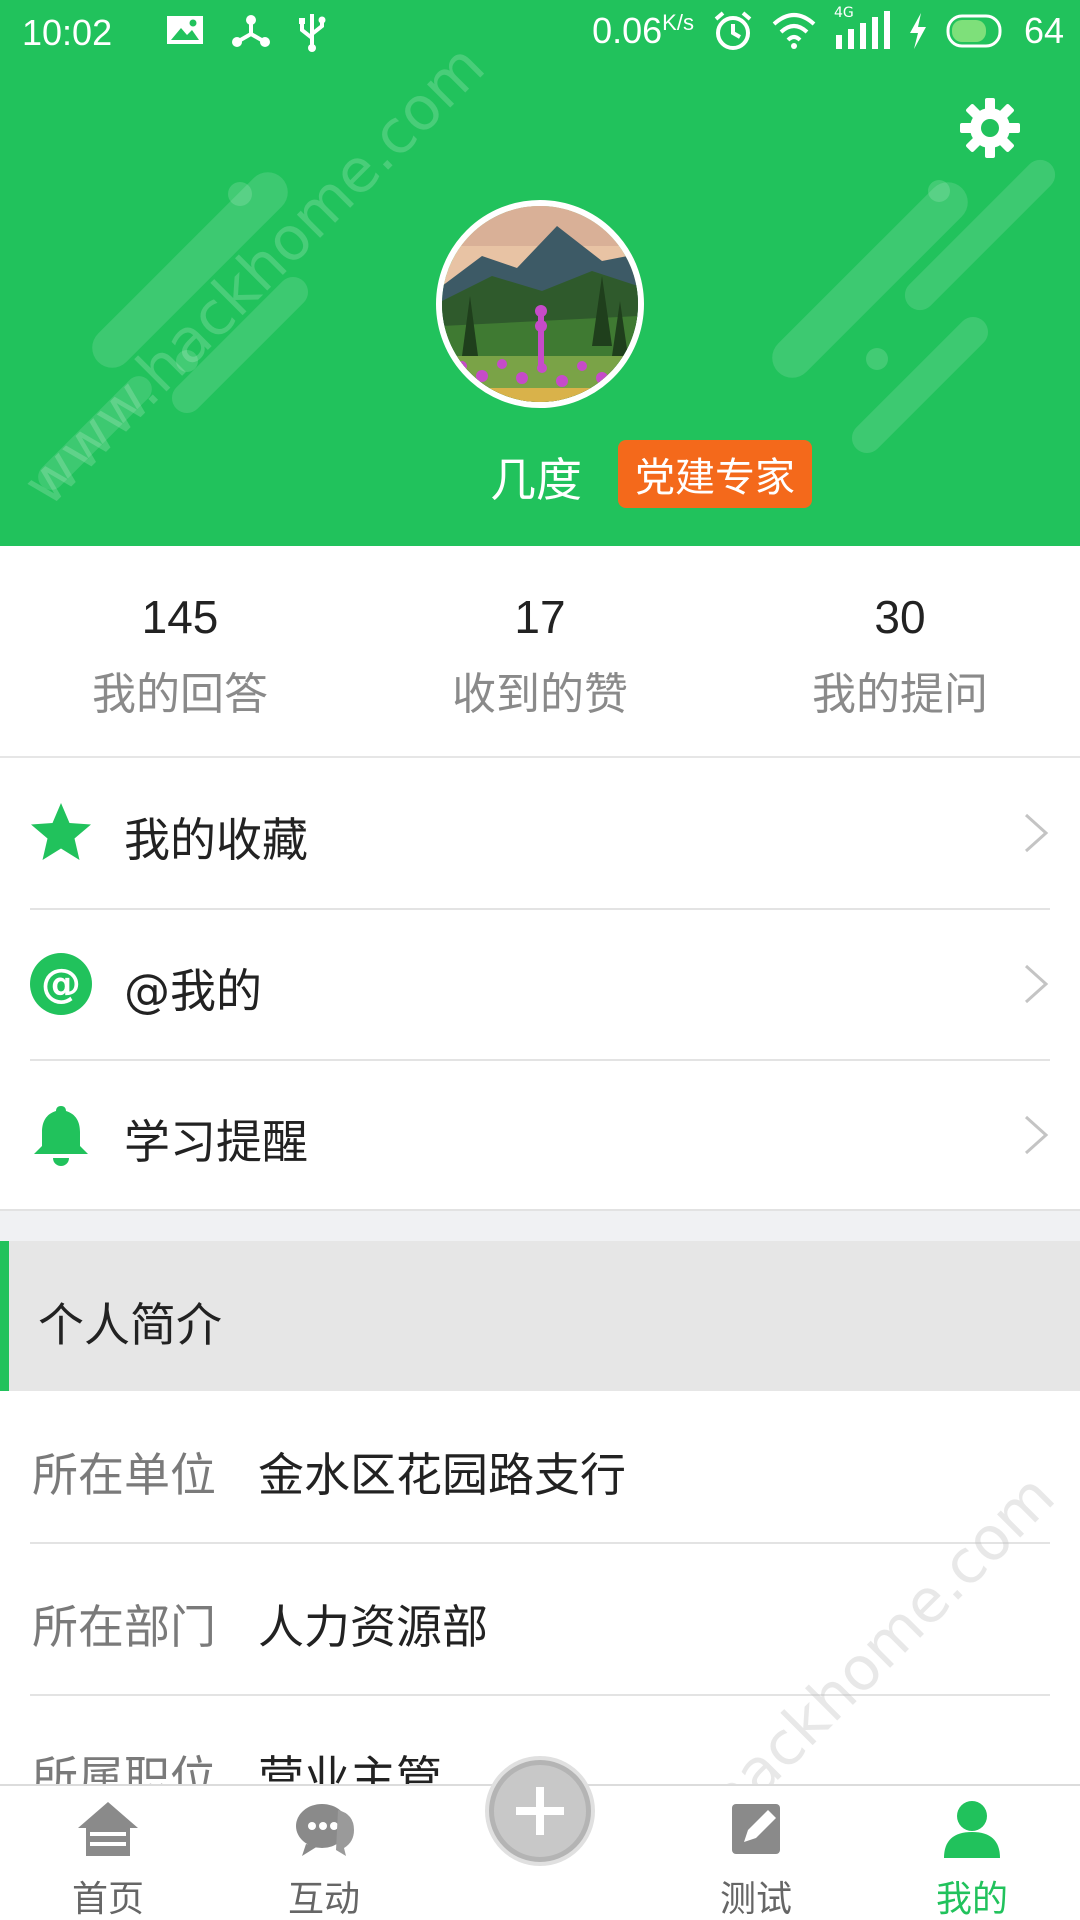 The height and width of the screenshot is (1920, 1080). Describe the element at coordinates (61, 1136) in the screenshot. I see `bell-icon` at that location.